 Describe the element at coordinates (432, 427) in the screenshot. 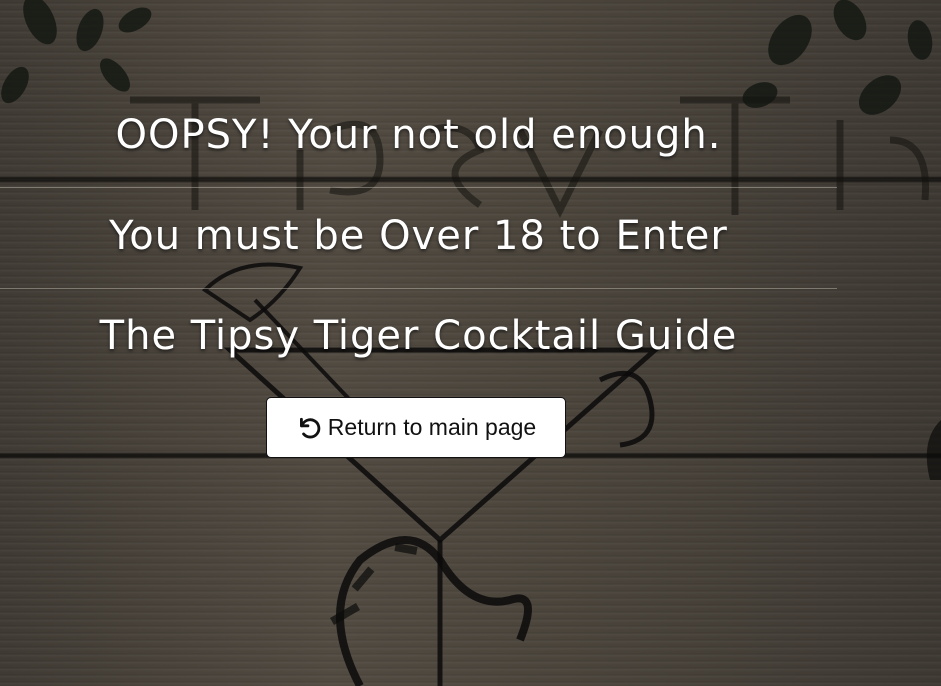

I see `return-button-label: Return to main page` at that location.